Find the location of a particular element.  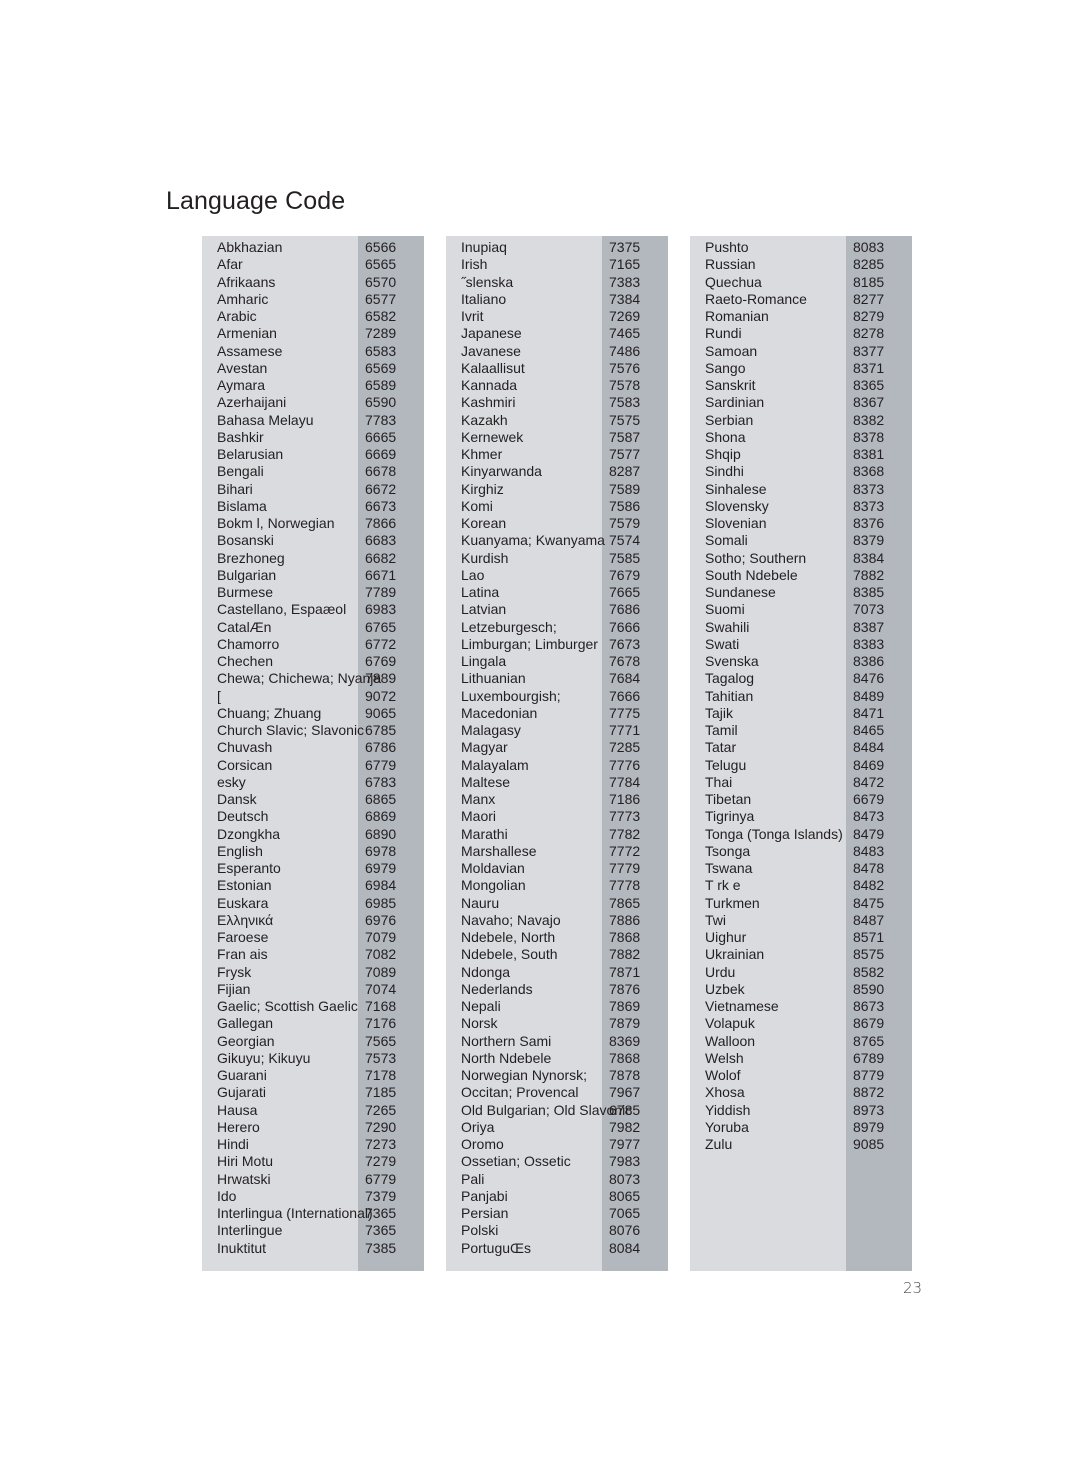

language-name: Macedonian is located at coordinates (499, 712).